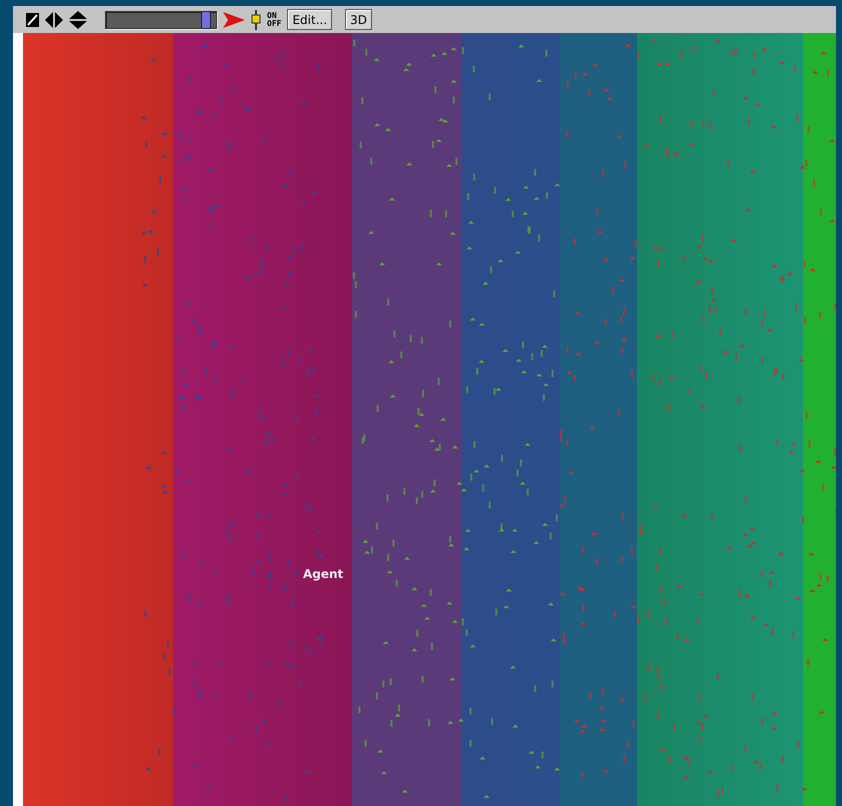  Describe the element at coordinates (358, 19) in the screenshot. I see `3d-view-button: 3D` at that location.